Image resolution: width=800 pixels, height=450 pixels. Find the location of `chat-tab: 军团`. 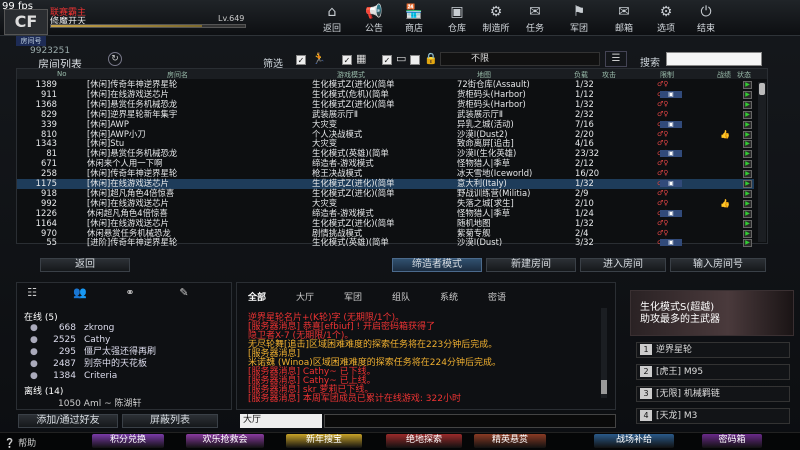

chat-tab: 军团 is located at coordinates (353, 296).